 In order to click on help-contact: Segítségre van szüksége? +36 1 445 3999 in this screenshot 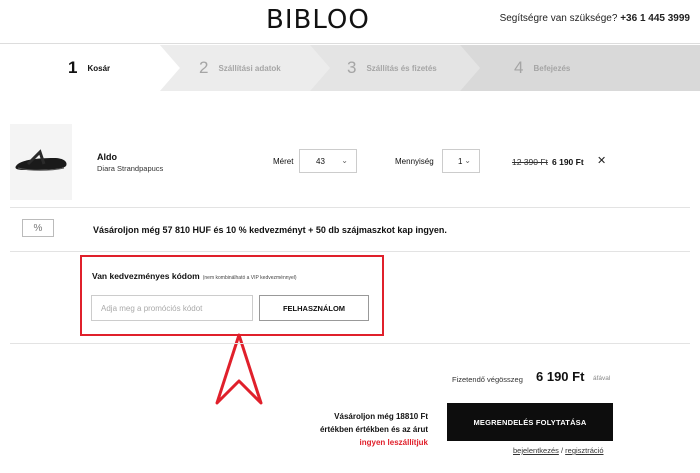, I will do `click(595, 18)`.